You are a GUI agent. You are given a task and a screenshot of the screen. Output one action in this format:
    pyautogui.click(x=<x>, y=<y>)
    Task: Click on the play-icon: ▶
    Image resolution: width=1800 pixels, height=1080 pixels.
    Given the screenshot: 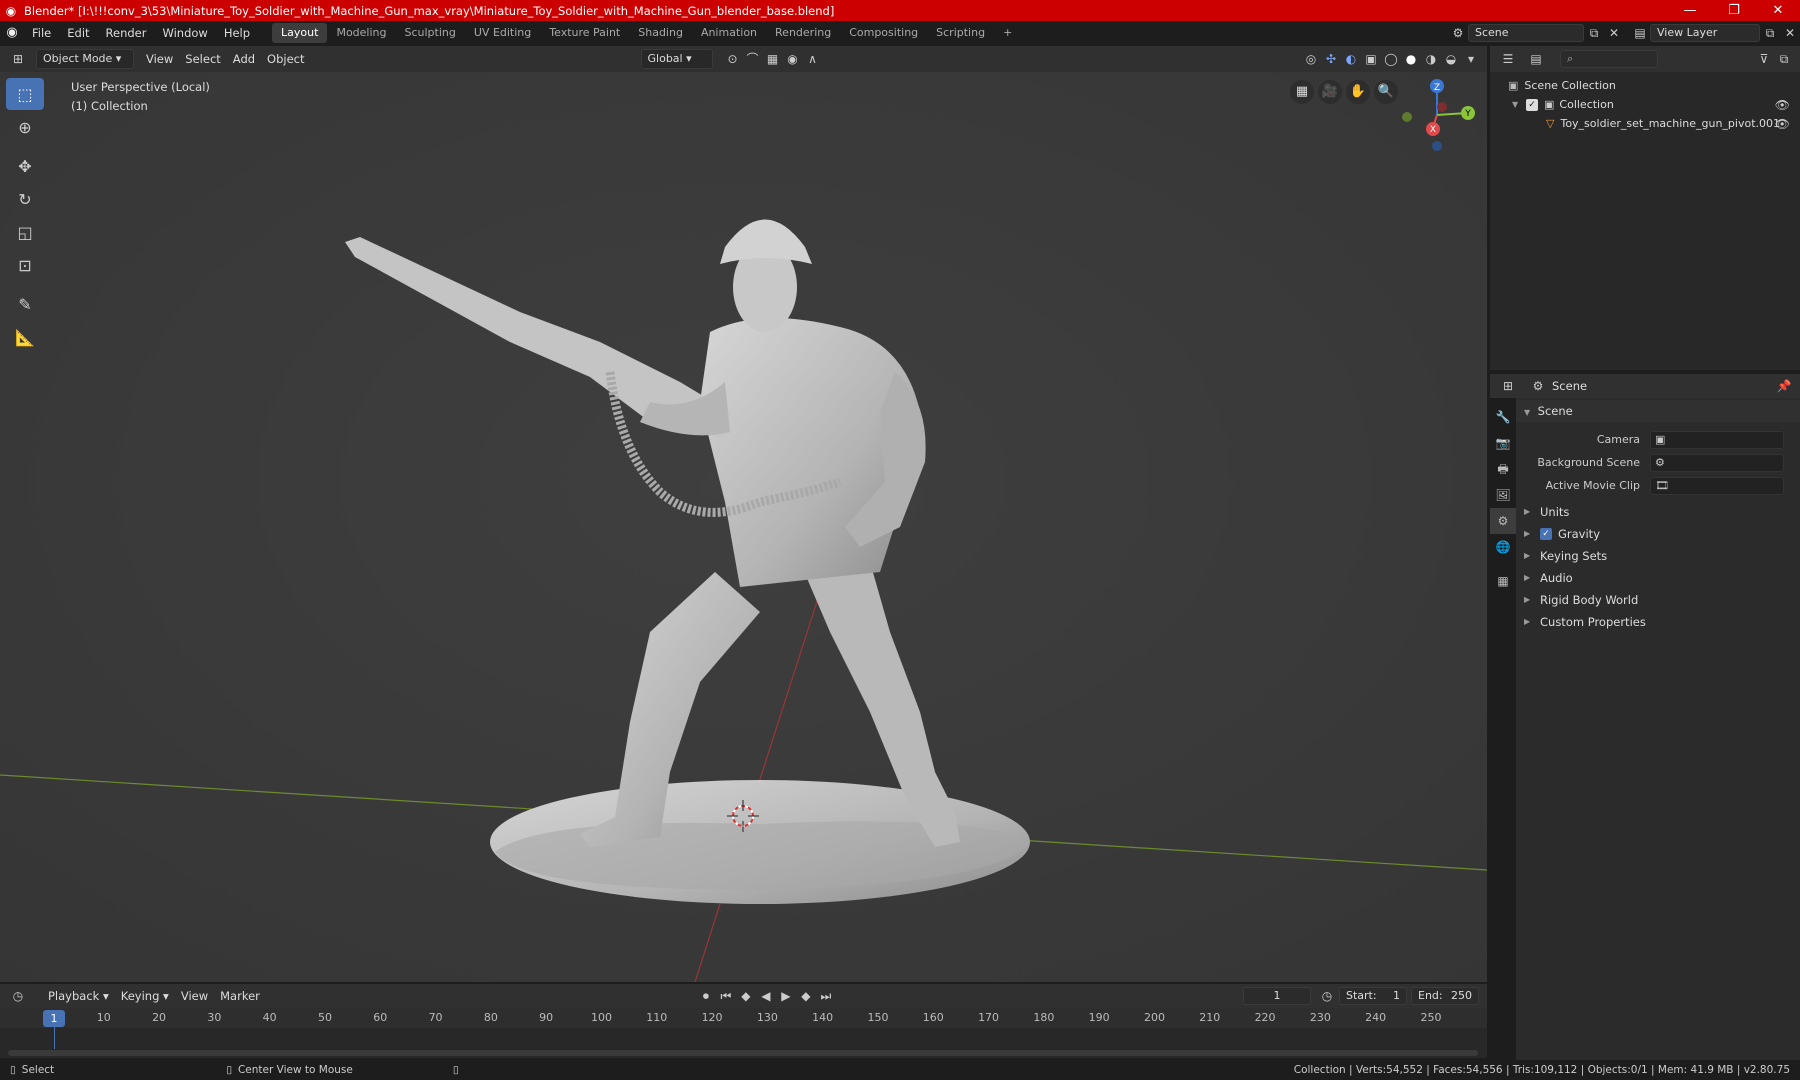 What is the action you would take?
    pyautogui.click(x=786, y=996)
    